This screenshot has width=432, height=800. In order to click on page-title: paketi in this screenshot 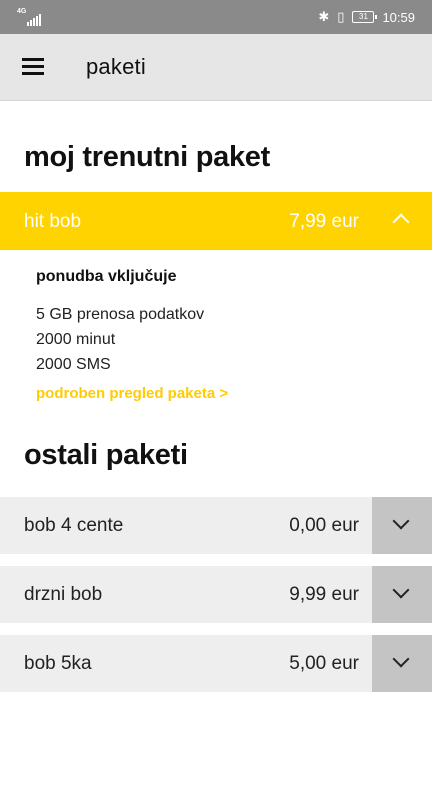, I will do `click(116, 66)`.